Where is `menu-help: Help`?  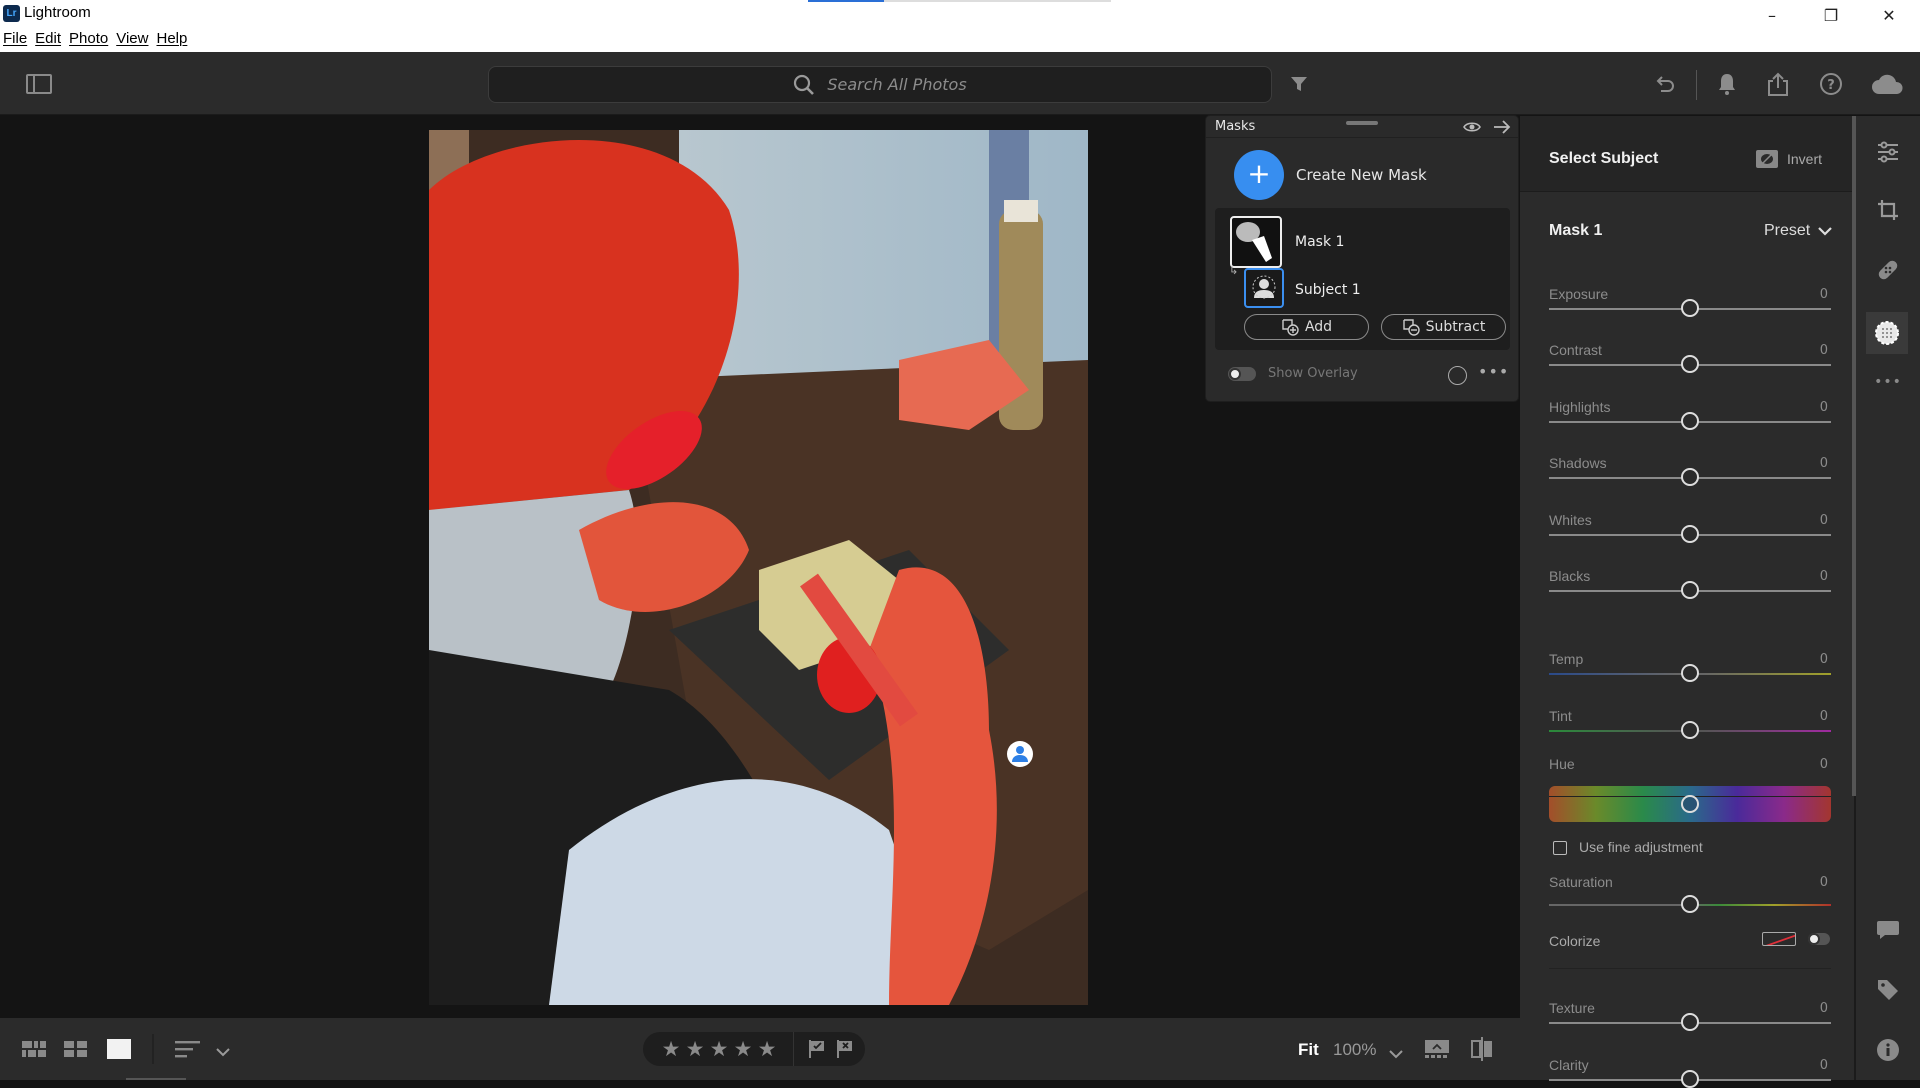
menu-help: Help is located at coordinates (171, 38).